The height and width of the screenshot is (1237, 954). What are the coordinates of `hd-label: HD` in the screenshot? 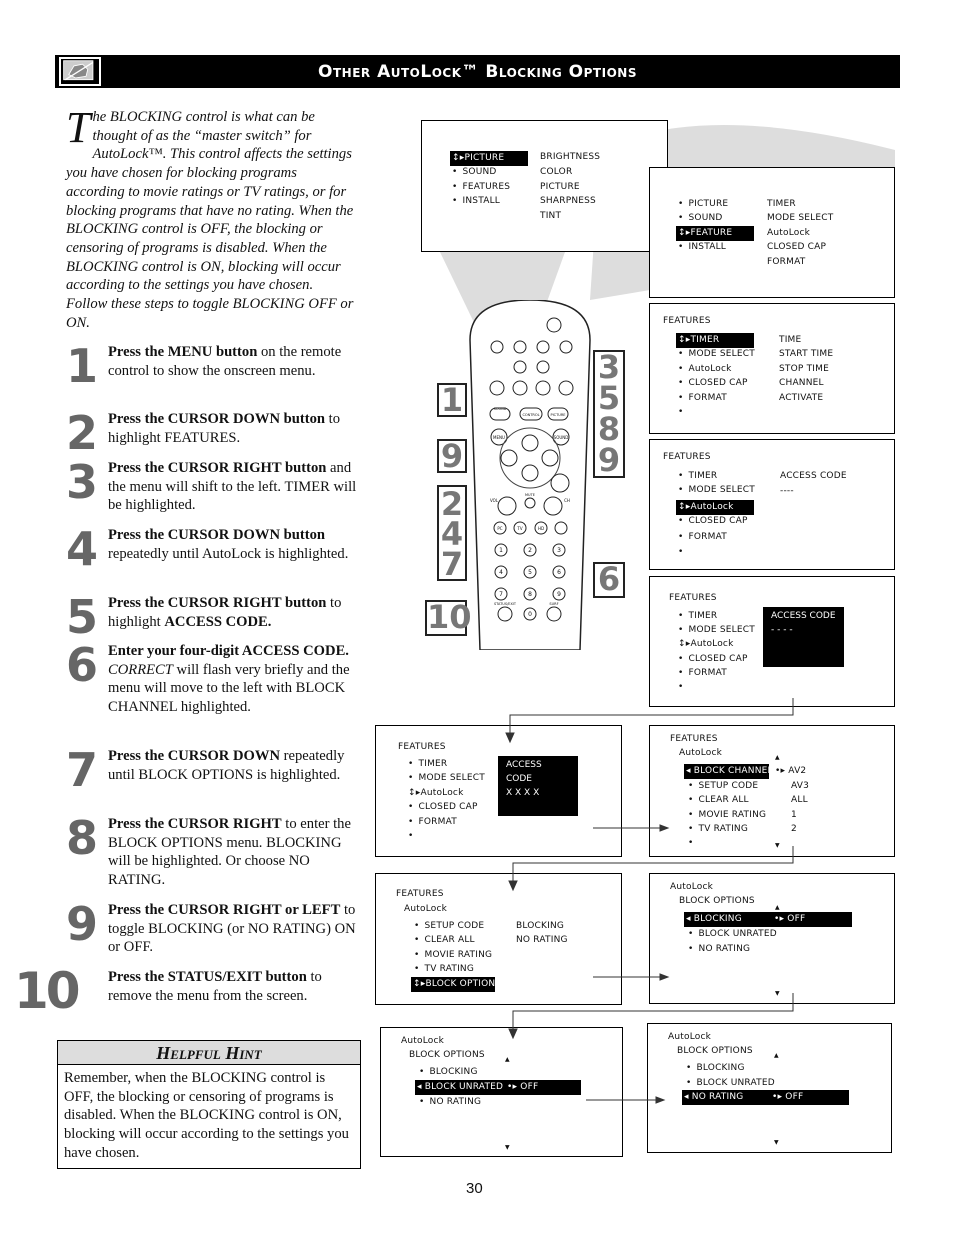 It's located at (541, 528).